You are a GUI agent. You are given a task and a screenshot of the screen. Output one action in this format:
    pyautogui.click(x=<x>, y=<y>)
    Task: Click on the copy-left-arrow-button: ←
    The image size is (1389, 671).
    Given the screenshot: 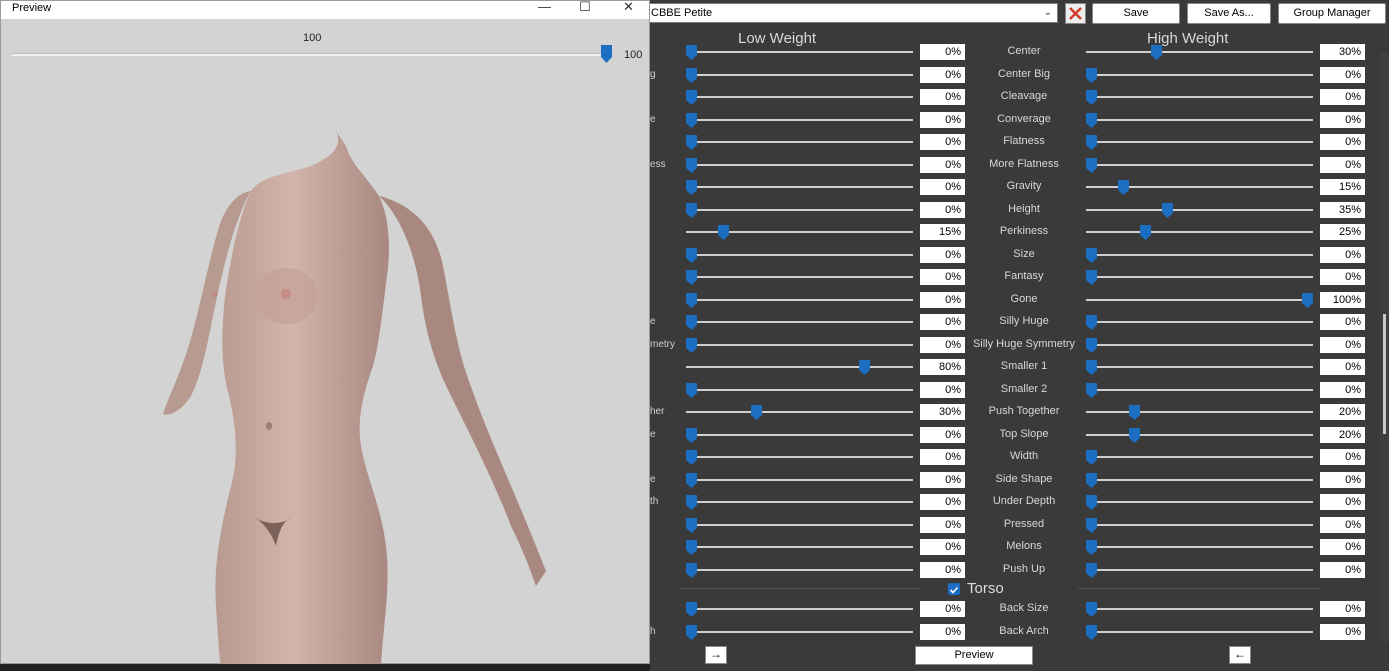 What is the action you would take?
    pyautogui.click(x=1240, y=655)
    